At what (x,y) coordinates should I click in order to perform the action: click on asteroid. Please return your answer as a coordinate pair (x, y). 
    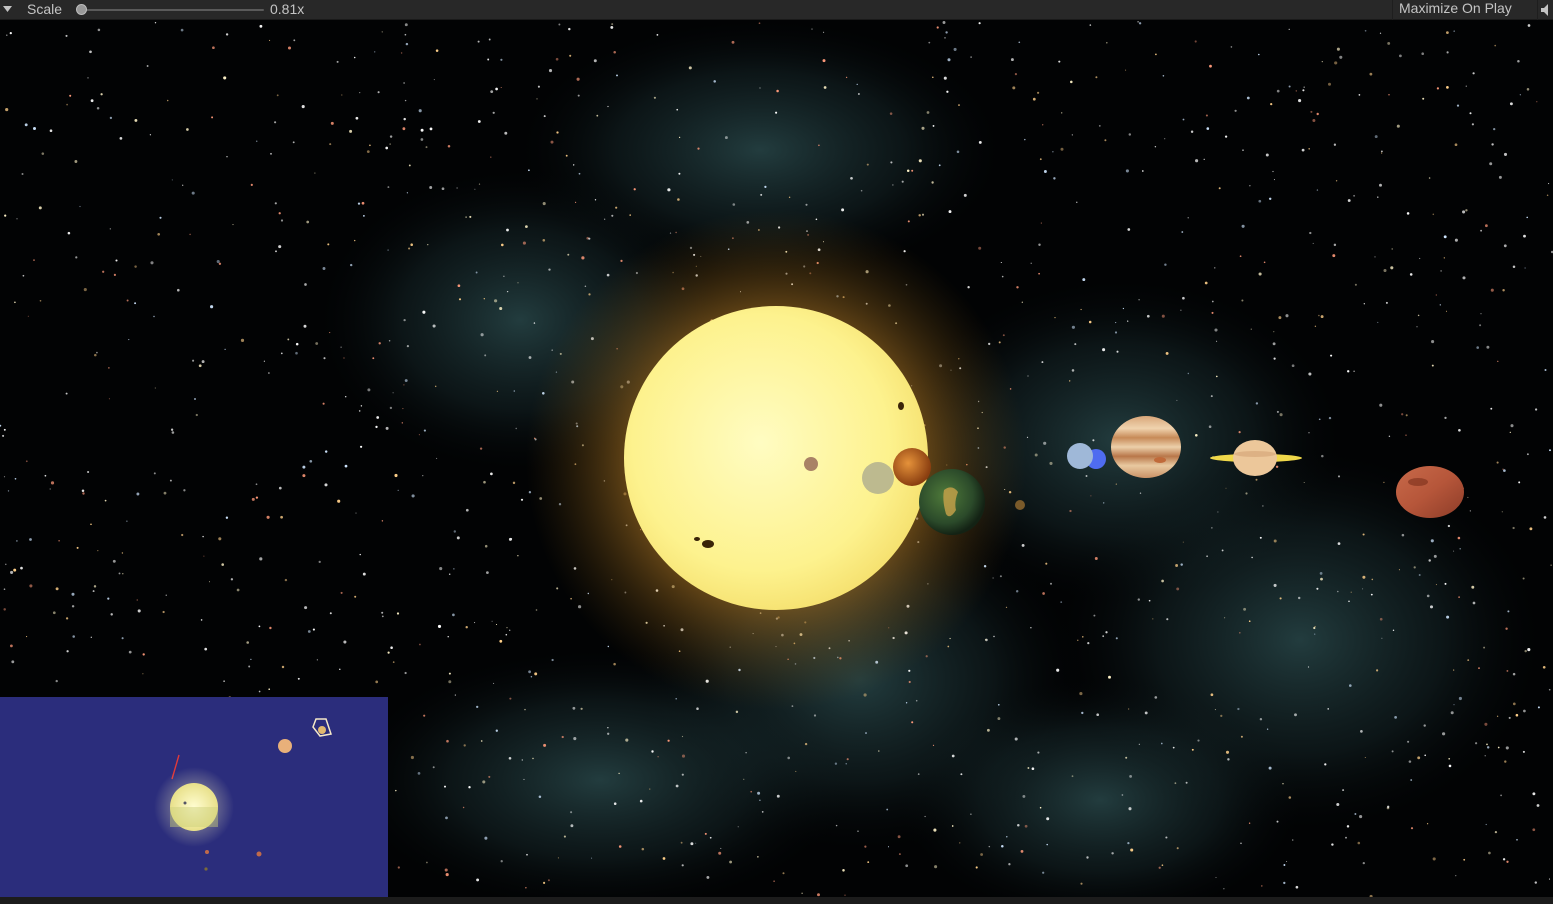
    Looking at the image, I should click on (1020, 505).